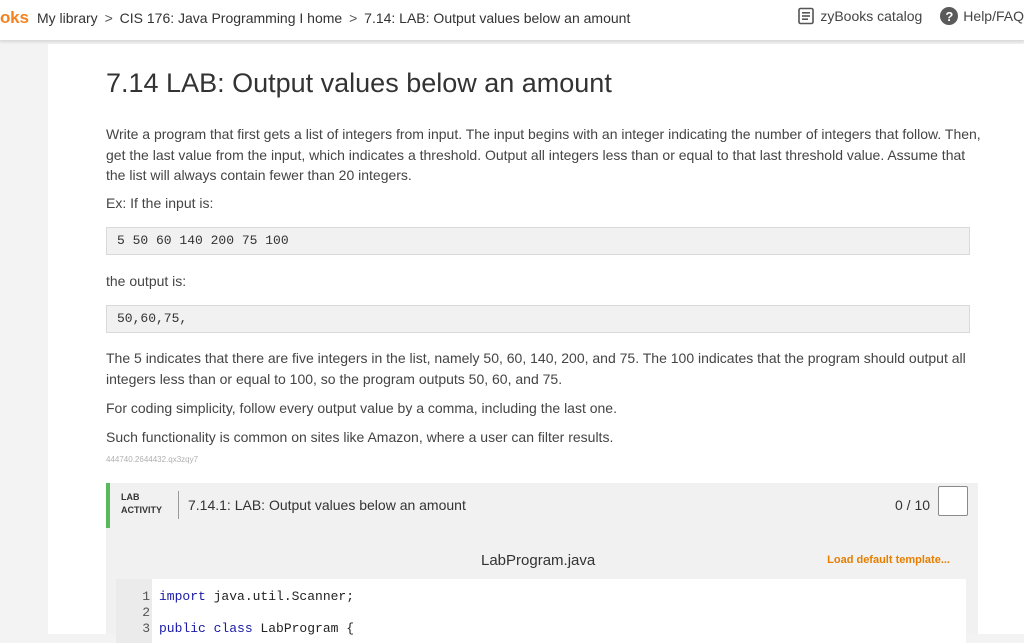 This screenshot has height=643, width=1024. Describe the element at coordinates (280, 596) in the screenshot. I see `code-text: java.util.Scanner;` at that location.